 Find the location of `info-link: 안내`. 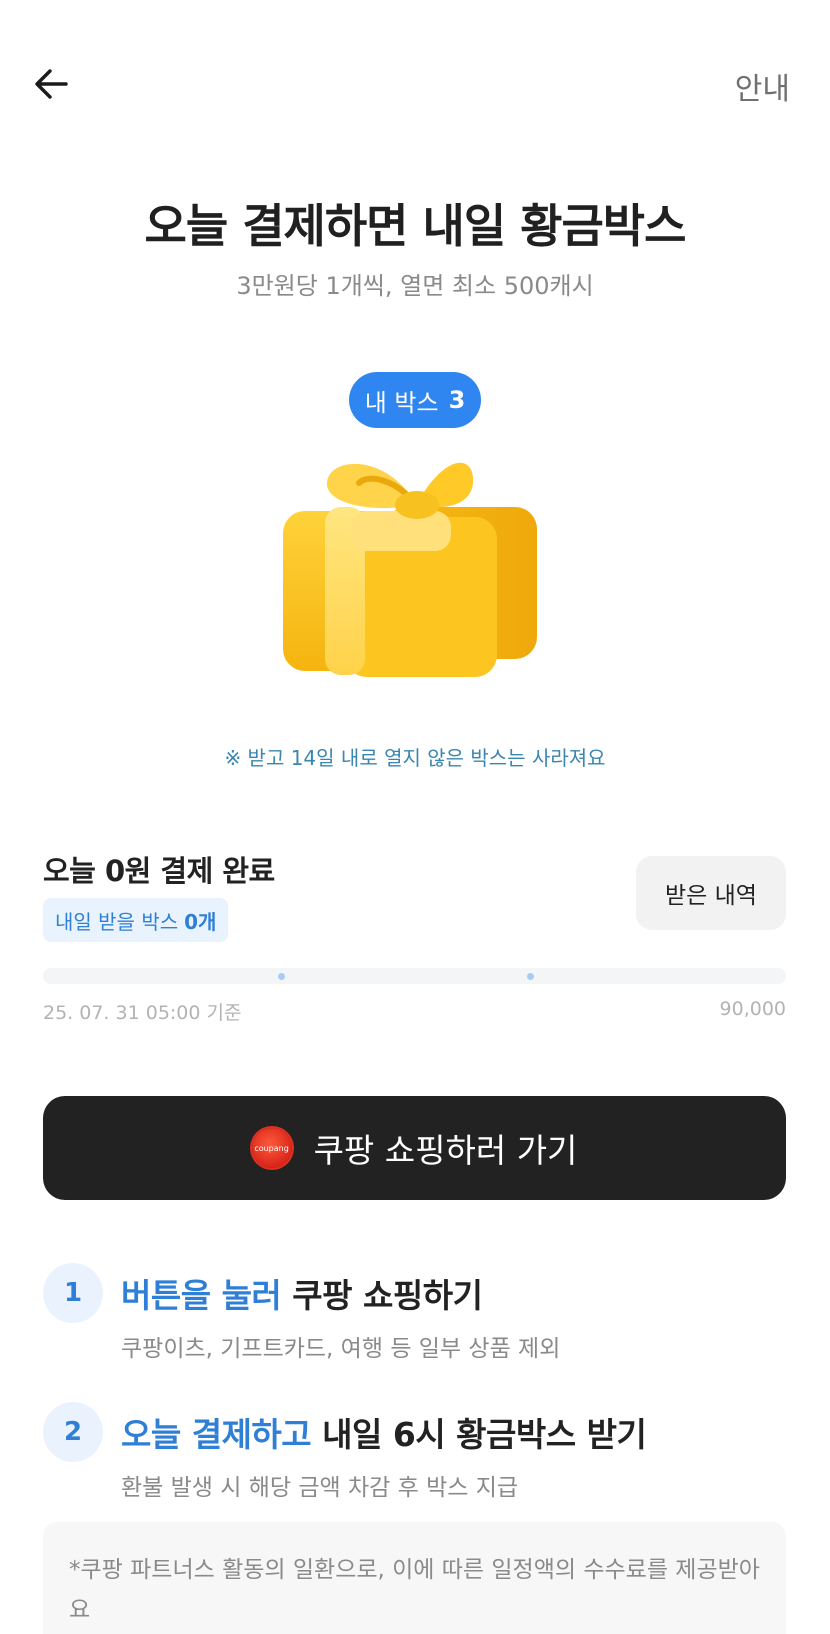

info-link: 안내 is located at coordinates (762, 86).